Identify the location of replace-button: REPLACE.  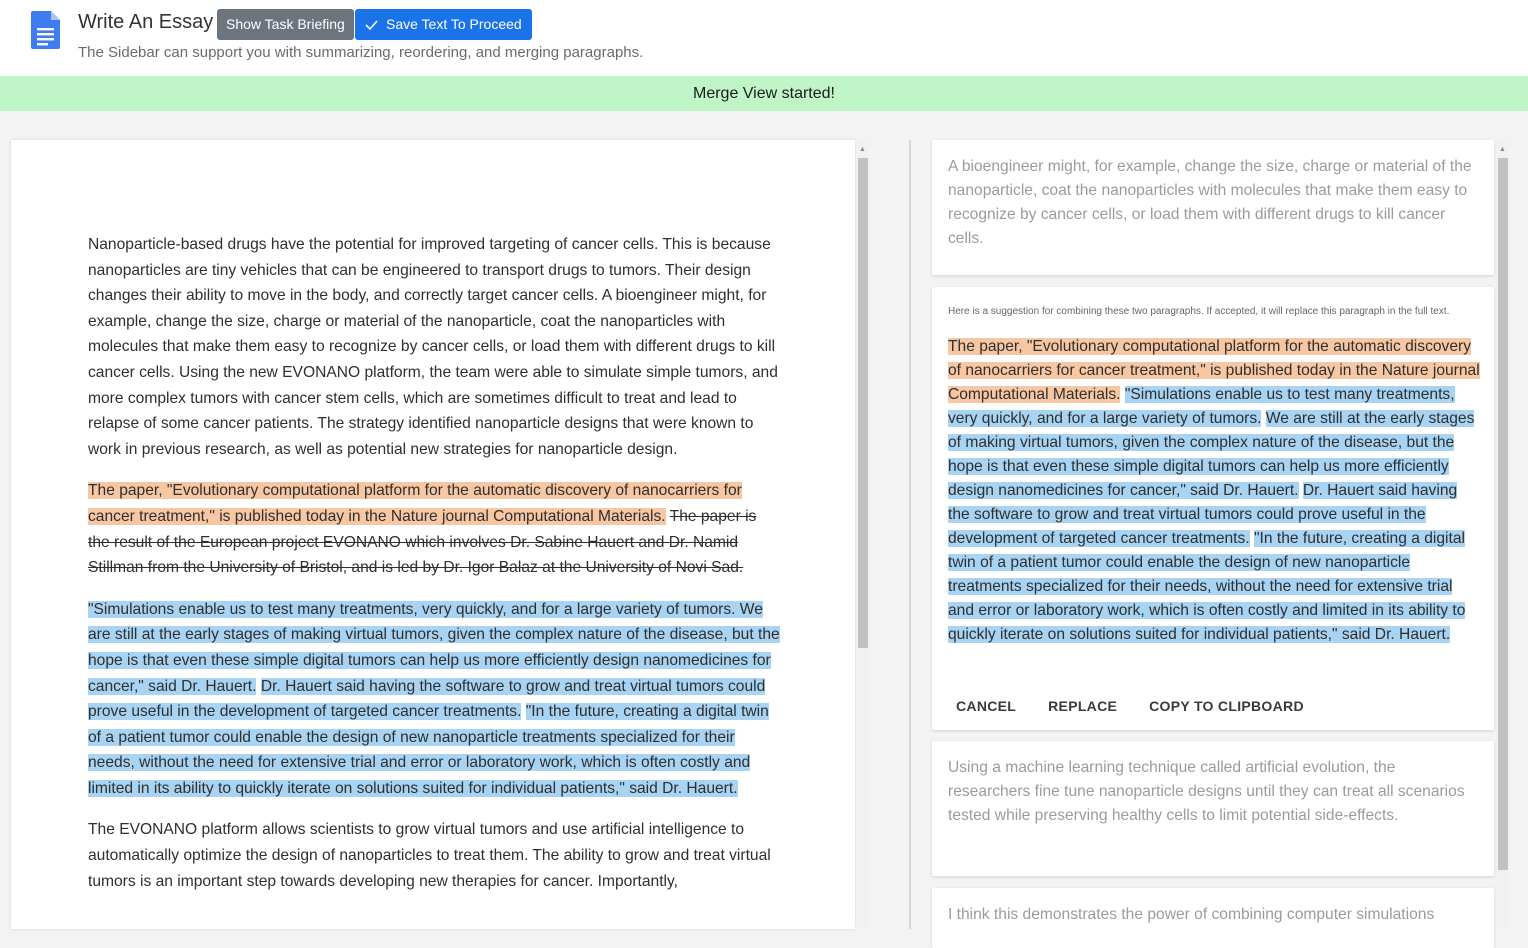
(1082, 706).